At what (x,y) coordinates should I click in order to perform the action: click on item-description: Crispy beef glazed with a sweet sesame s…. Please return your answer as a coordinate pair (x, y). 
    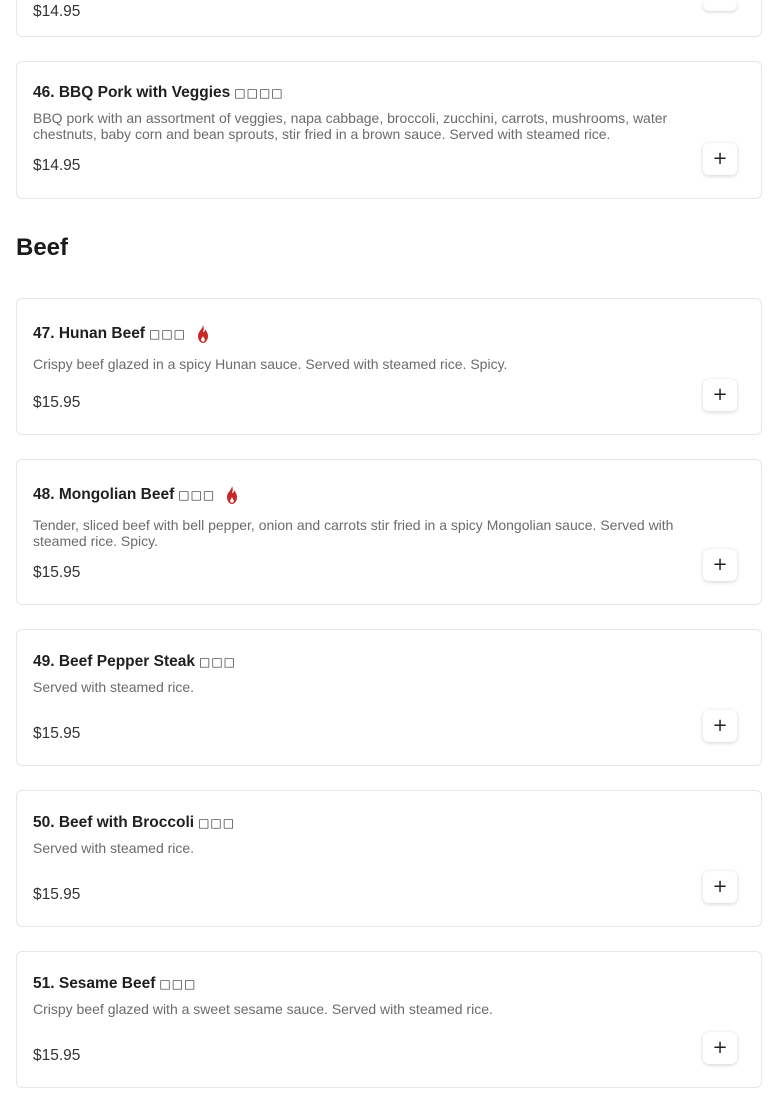
    Looking at the image, I should click on (263, 1009).